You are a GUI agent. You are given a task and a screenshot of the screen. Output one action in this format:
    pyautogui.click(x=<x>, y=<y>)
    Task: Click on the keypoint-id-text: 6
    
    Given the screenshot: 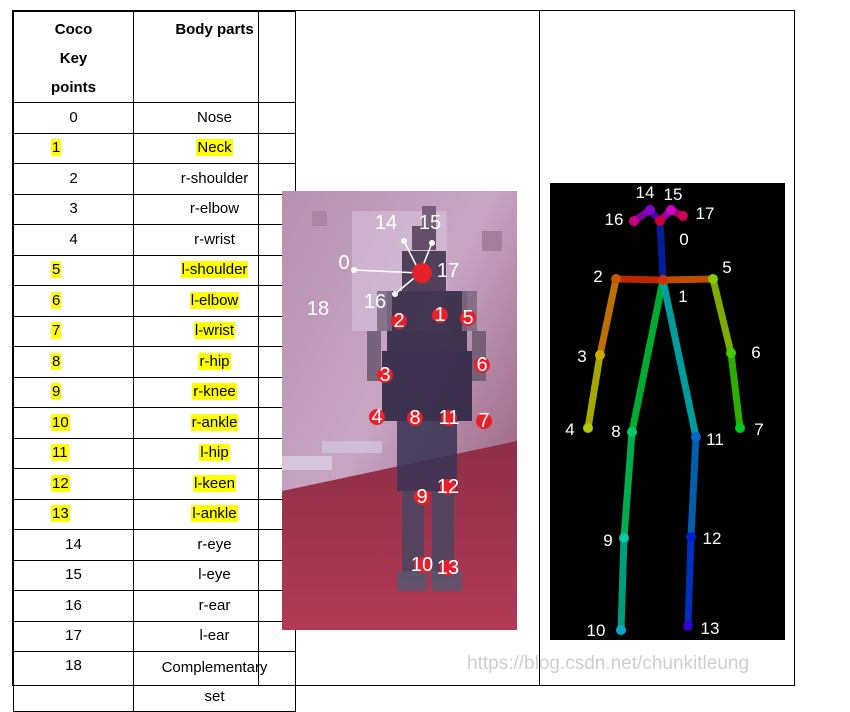 What is the action you would take?
    pyautogui.click(x=56, y=300)
    